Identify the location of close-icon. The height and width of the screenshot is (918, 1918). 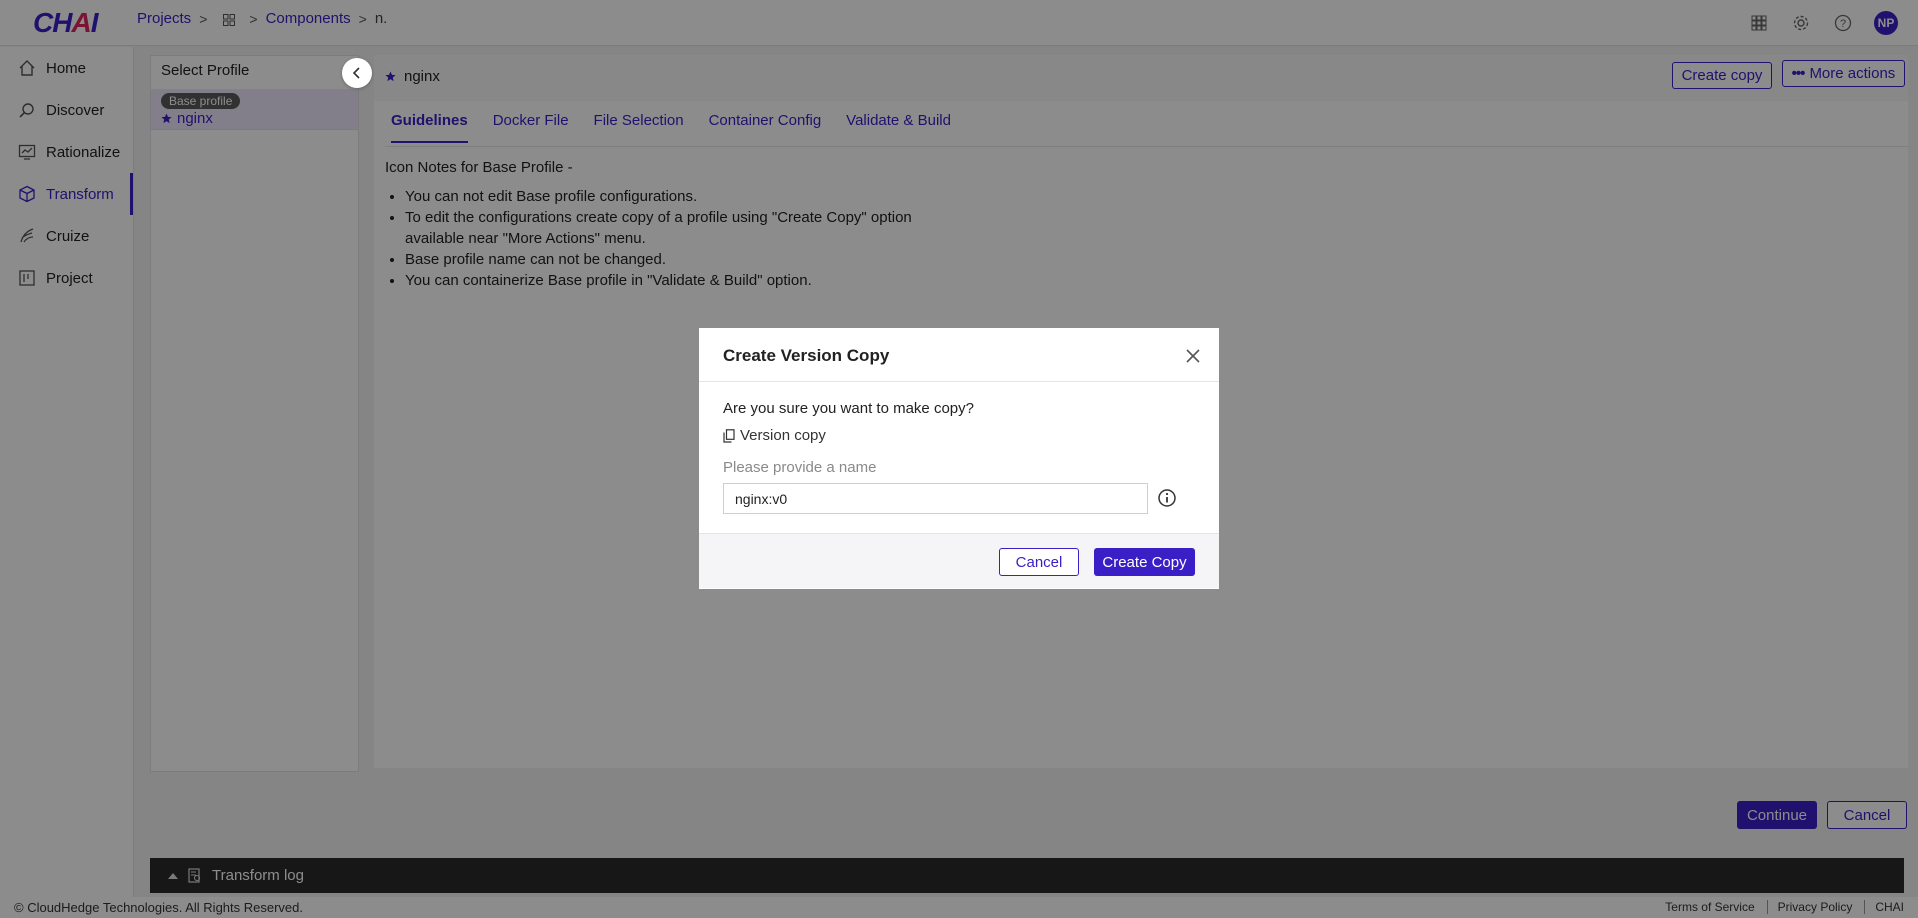
(1193, 356).